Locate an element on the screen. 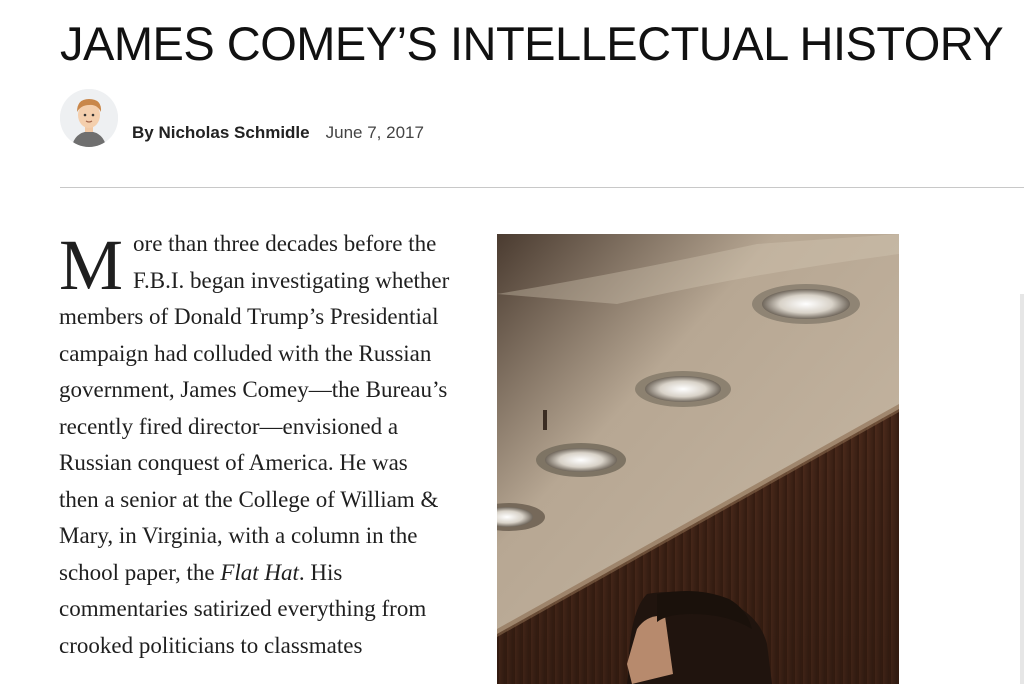  author-avatar-illustration is located at coordinates (89, 118).